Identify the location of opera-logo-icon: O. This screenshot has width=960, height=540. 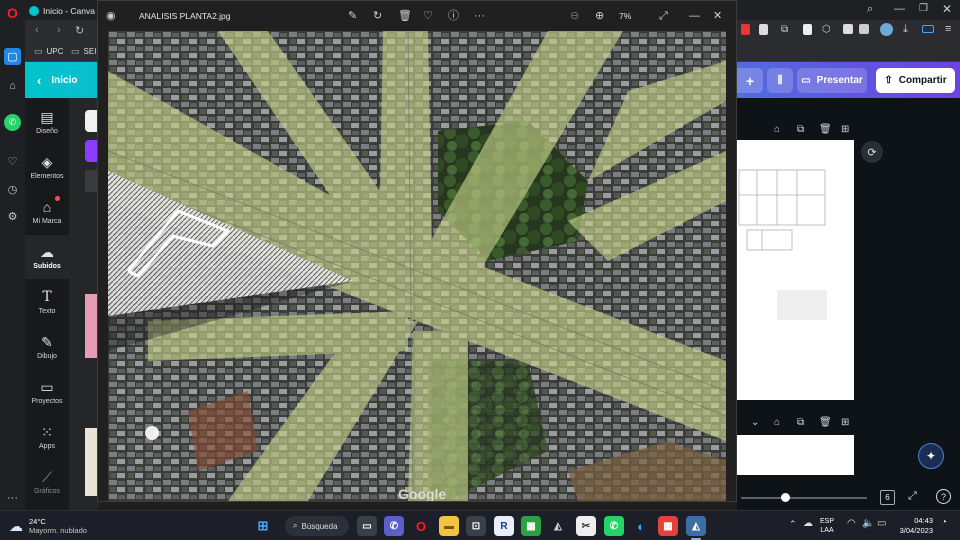
(12, 12).